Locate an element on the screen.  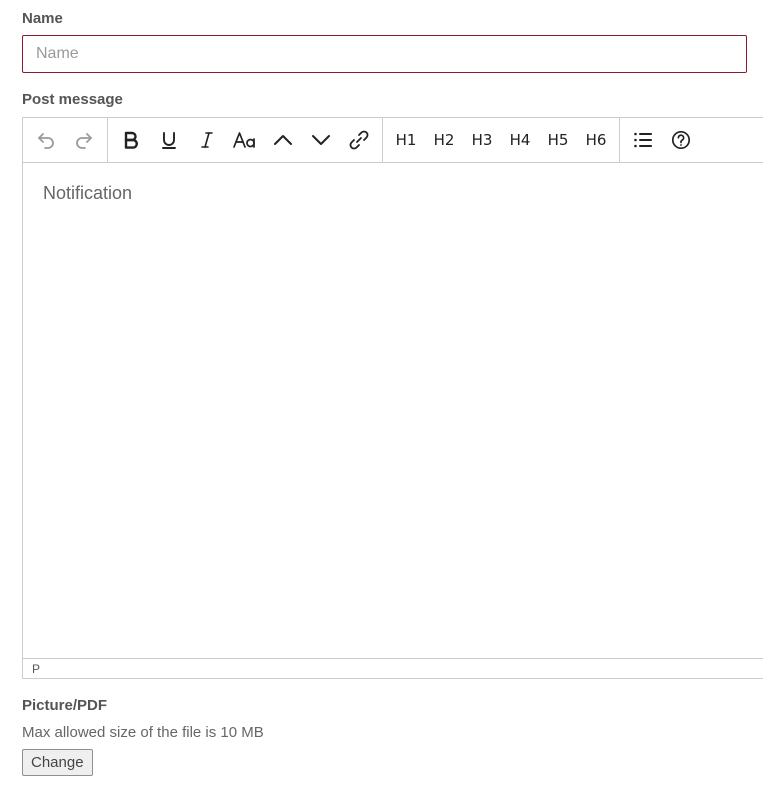
heading-6-label: H6 is located at coordinates (596, 140).